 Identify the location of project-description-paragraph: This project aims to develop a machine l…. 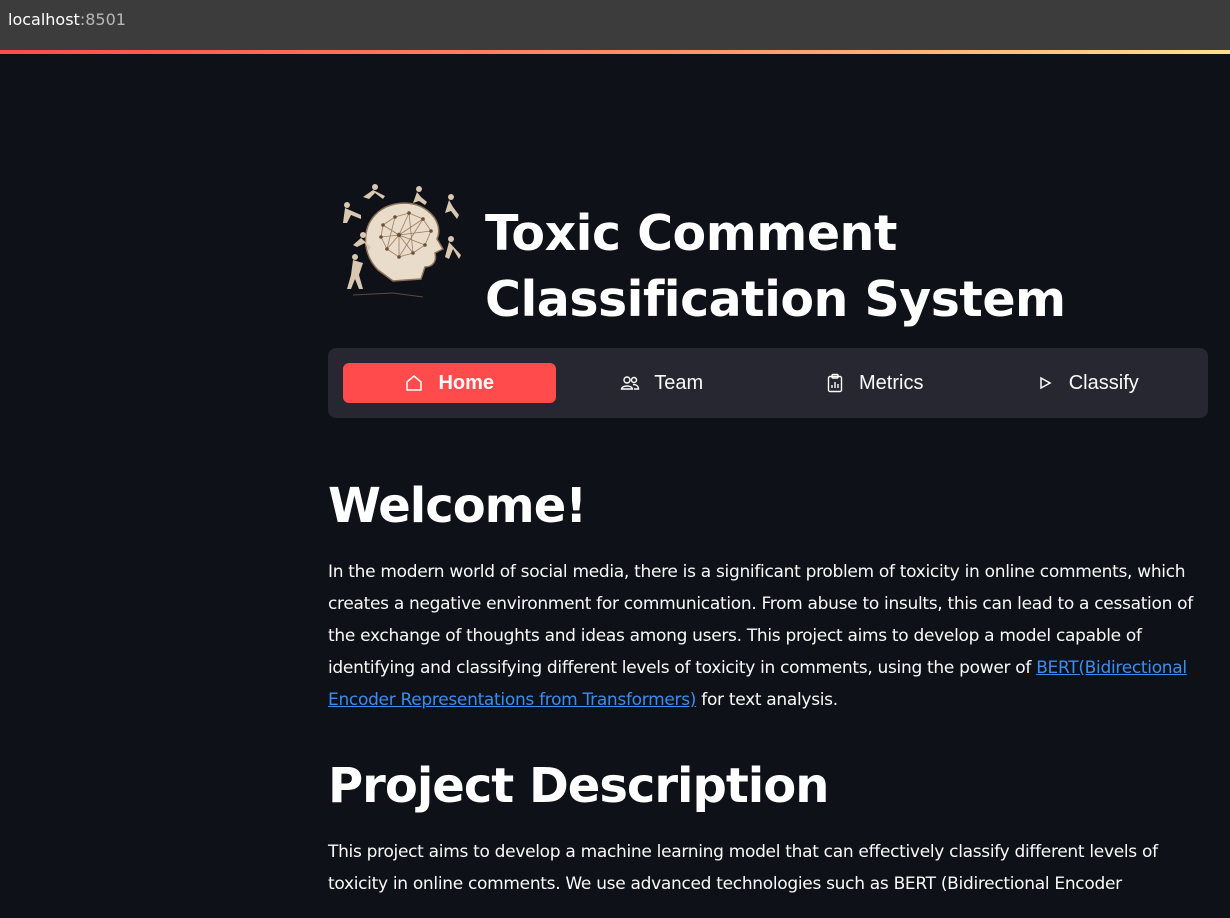
(743, 868).